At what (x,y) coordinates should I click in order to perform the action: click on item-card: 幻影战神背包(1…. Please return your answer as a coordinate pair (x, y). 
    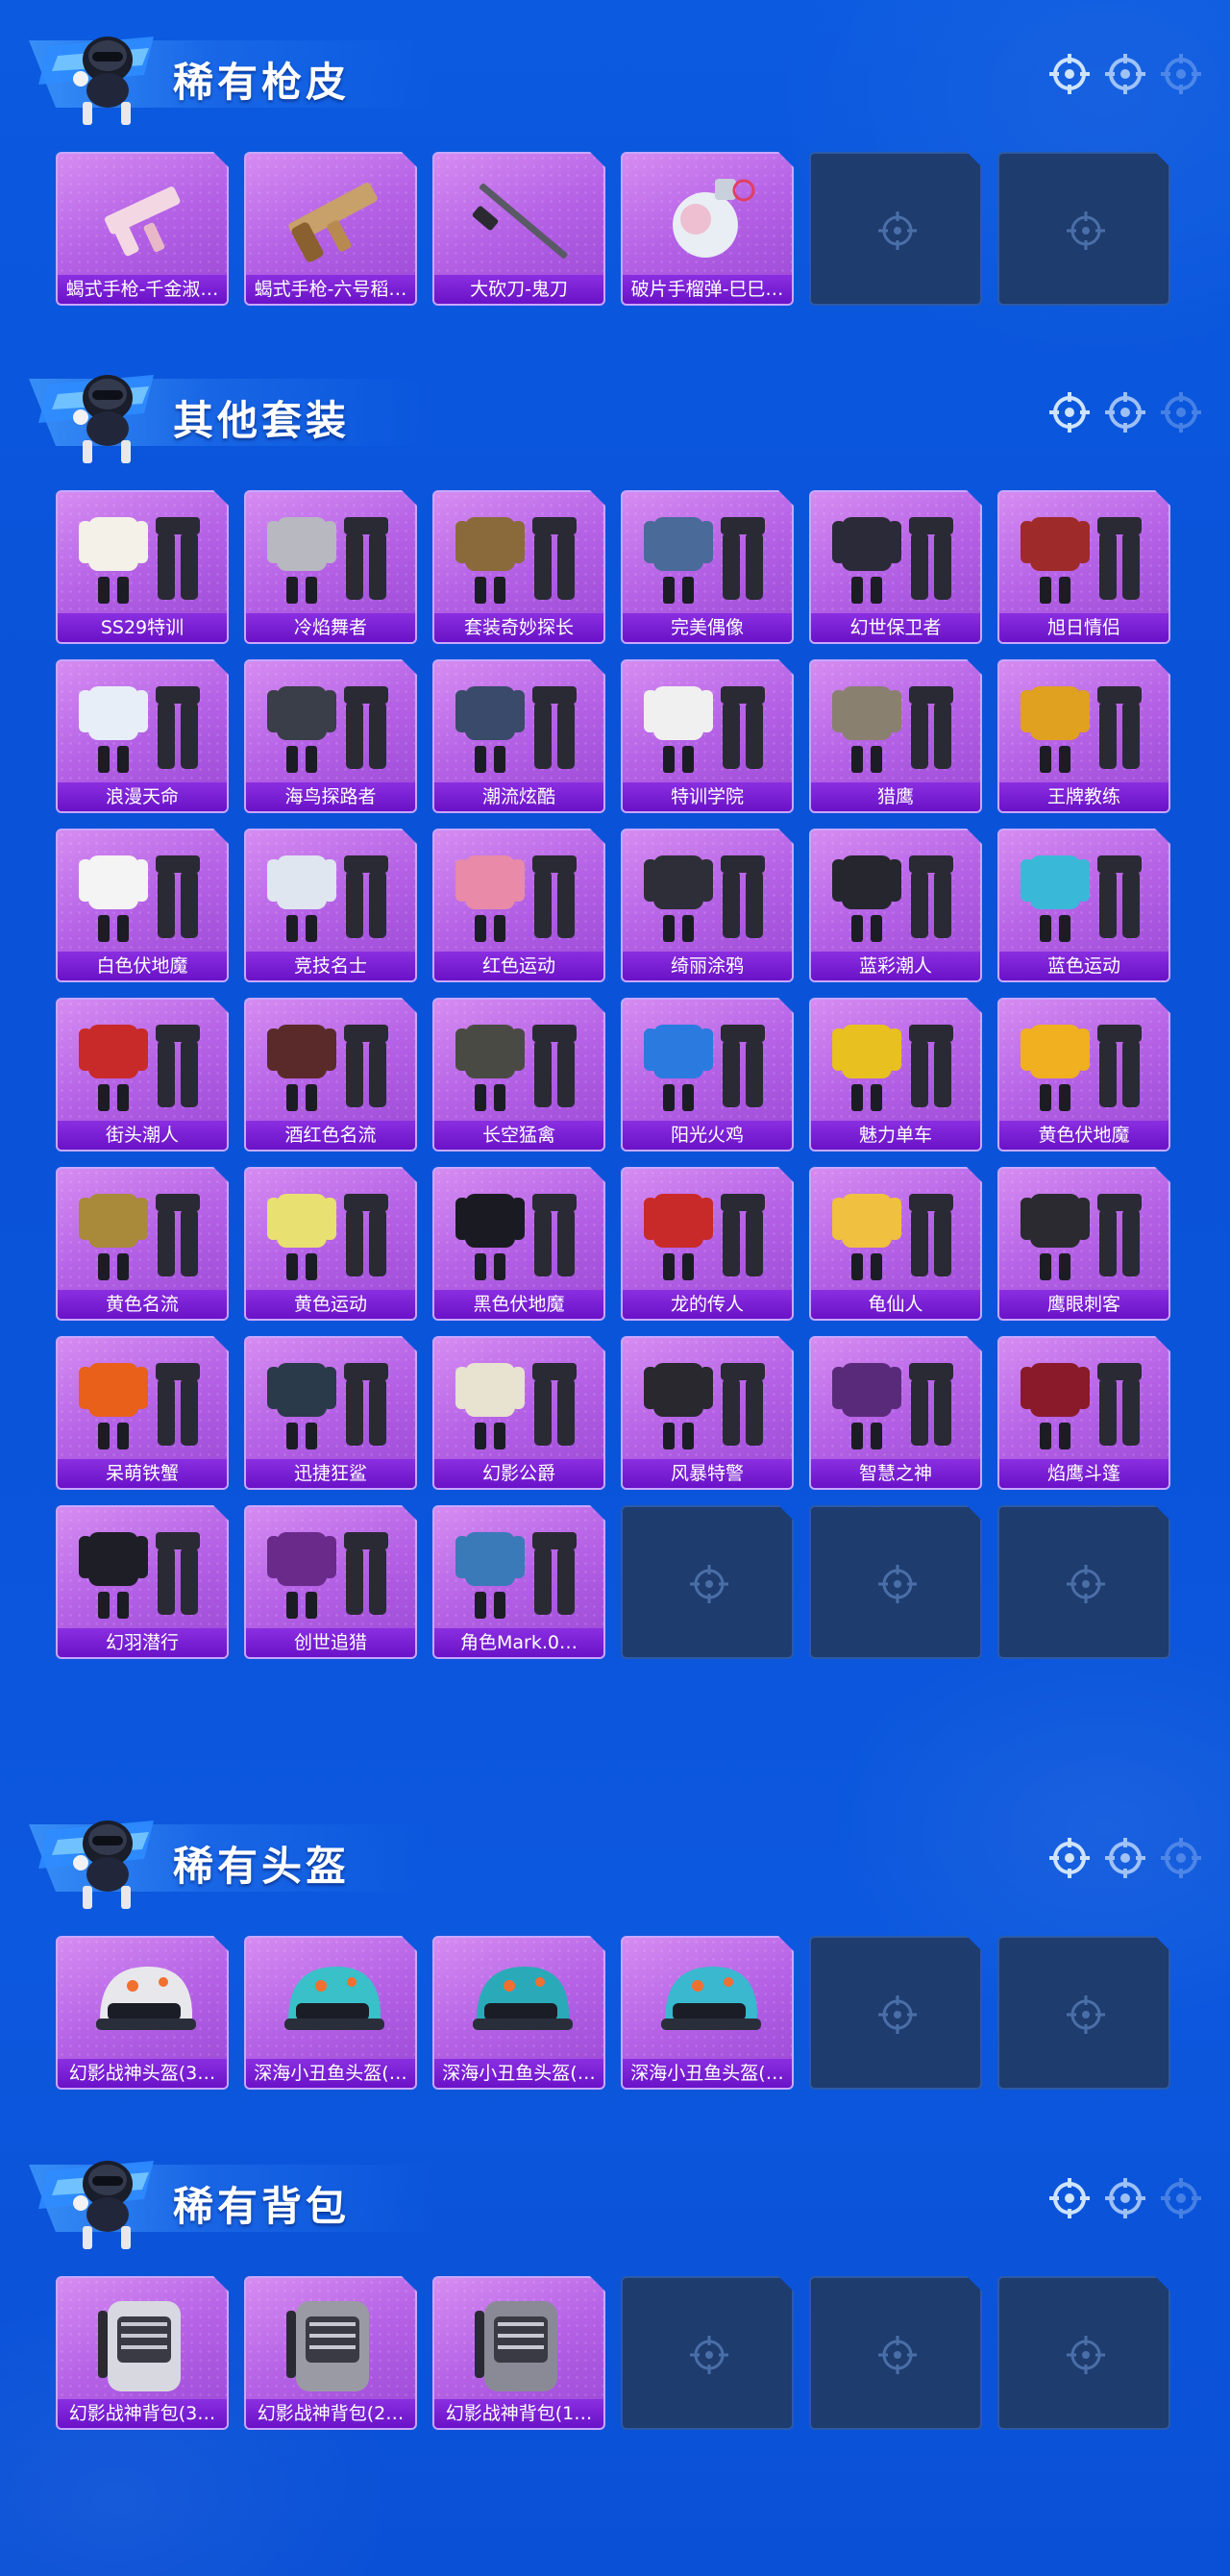
    Looking at the image, I should click on (518, 2353).